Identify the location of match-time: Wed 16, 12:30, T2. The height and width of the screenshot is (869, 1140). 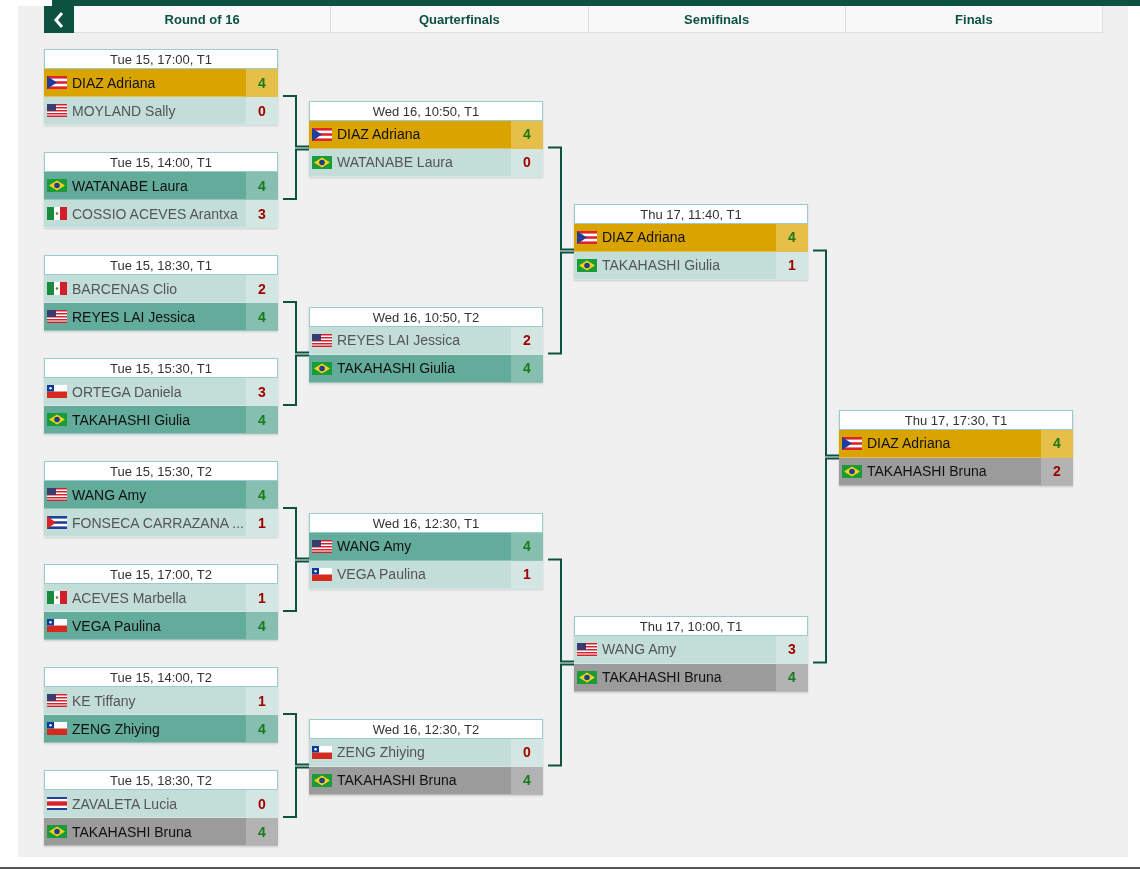
(426, 728).